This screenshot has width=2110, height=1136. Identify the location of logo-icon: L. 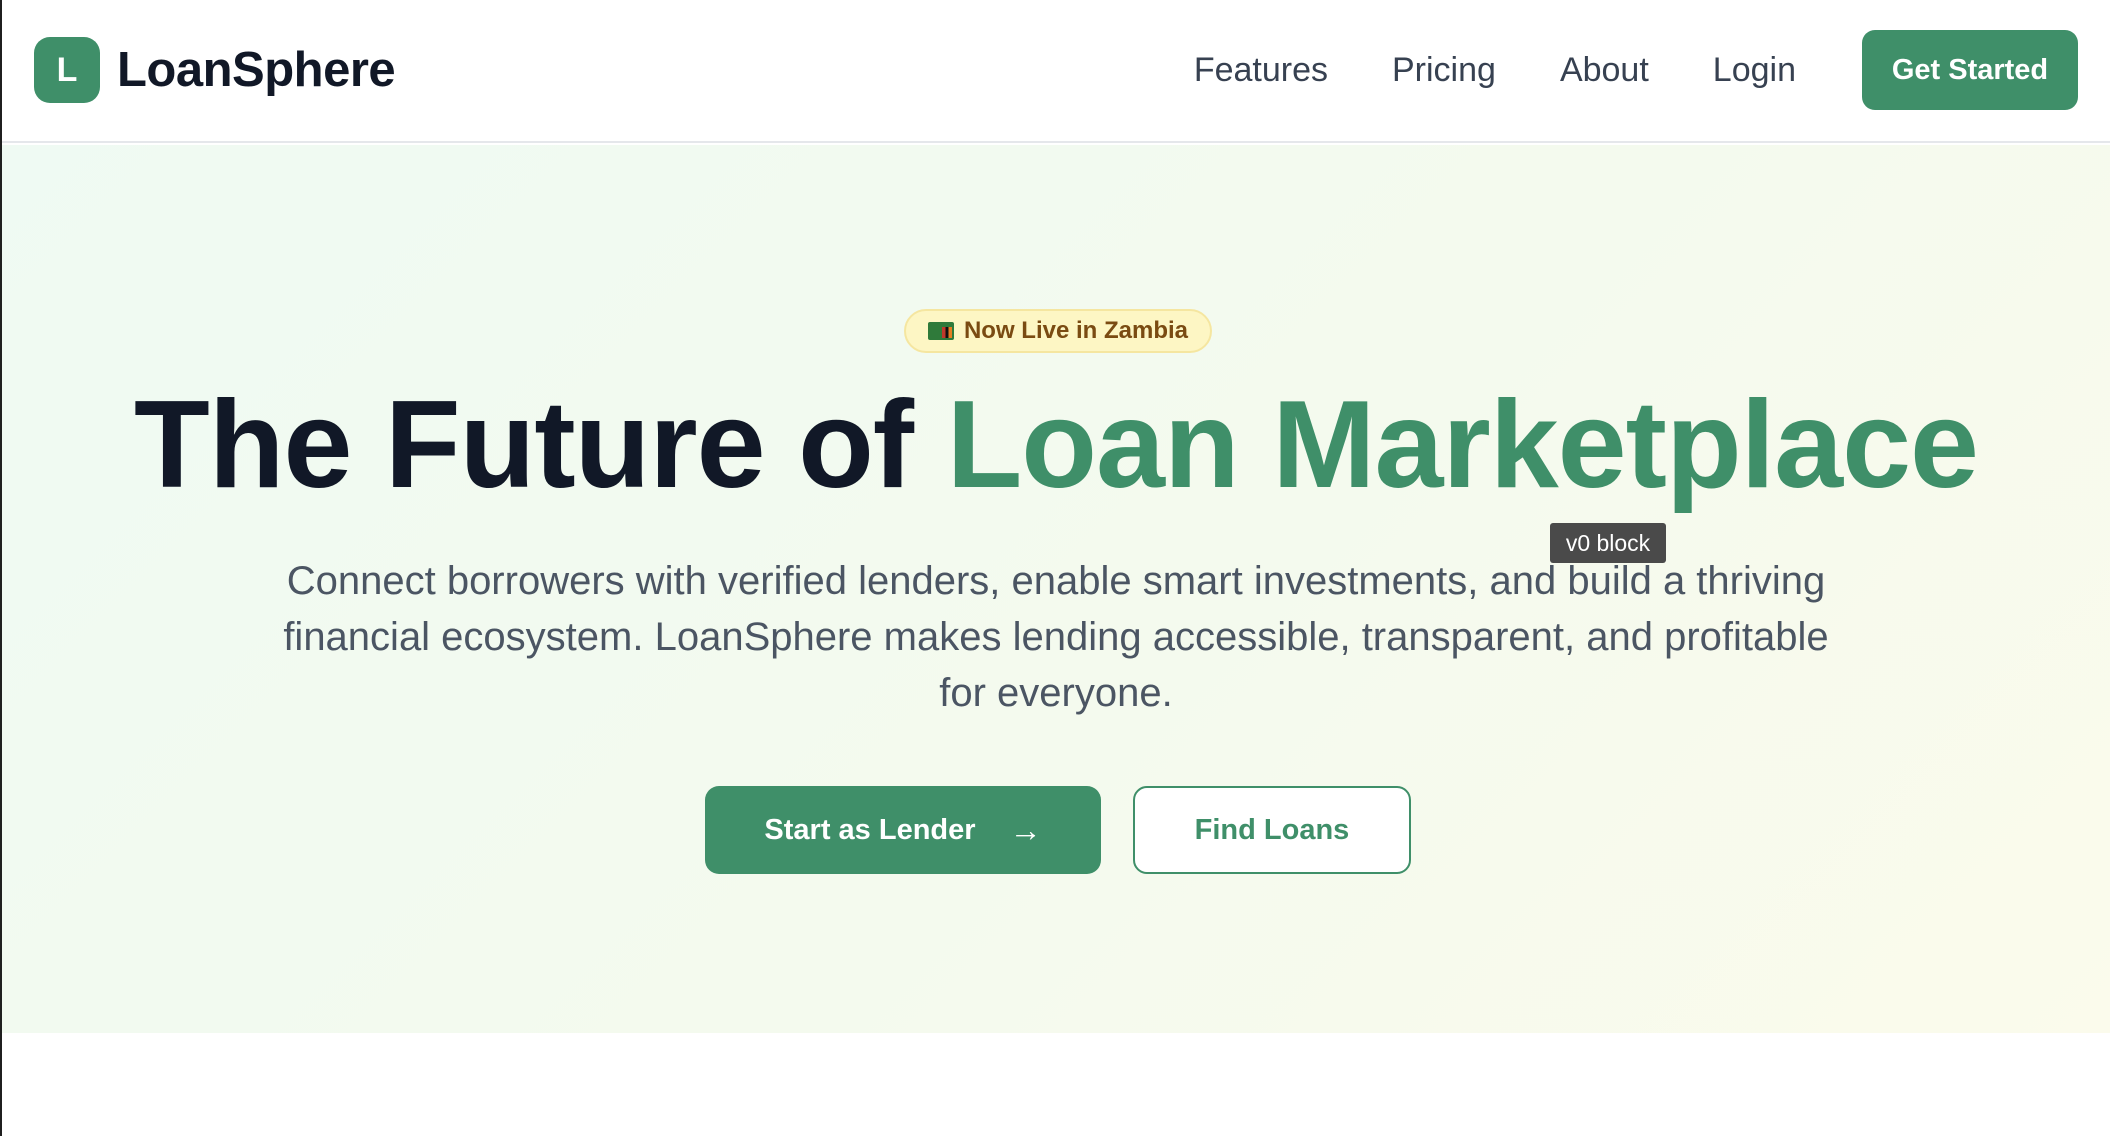
(67, 70).